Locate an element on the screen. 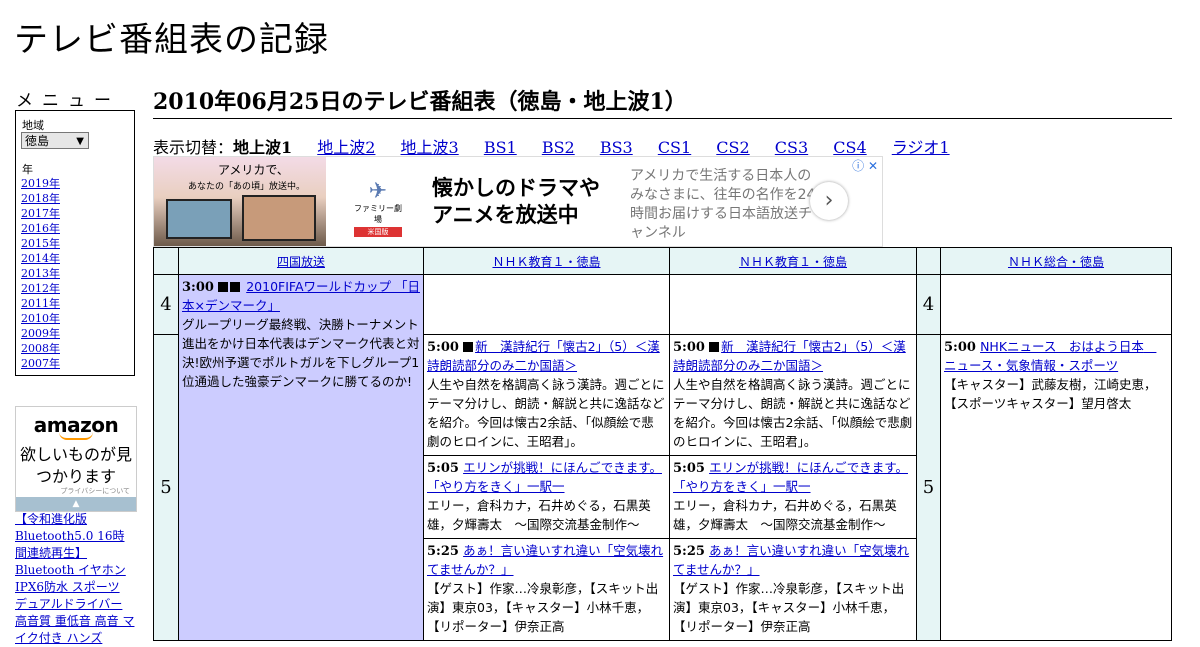  year-link: 2016年 is located at coordinates (40, 228).